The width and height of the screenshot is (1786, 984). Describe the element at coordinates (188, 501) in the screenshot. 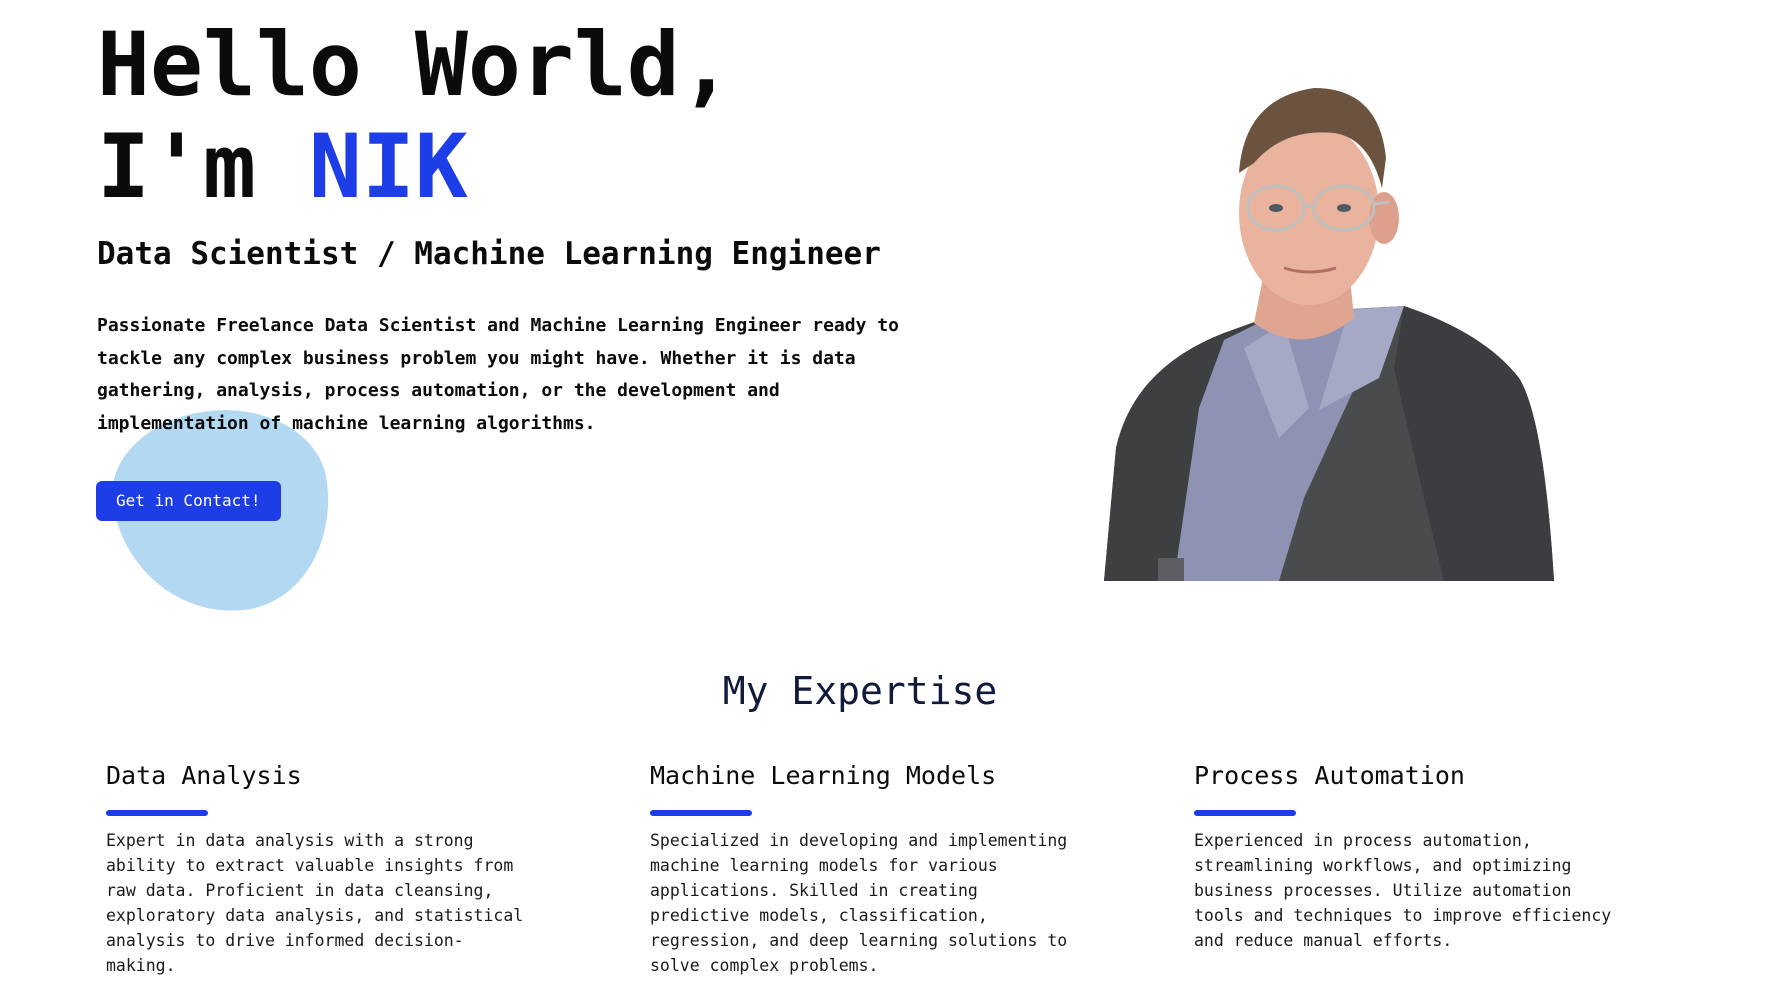

I see `get-in-contact-button: Get in Contact!` at that location.